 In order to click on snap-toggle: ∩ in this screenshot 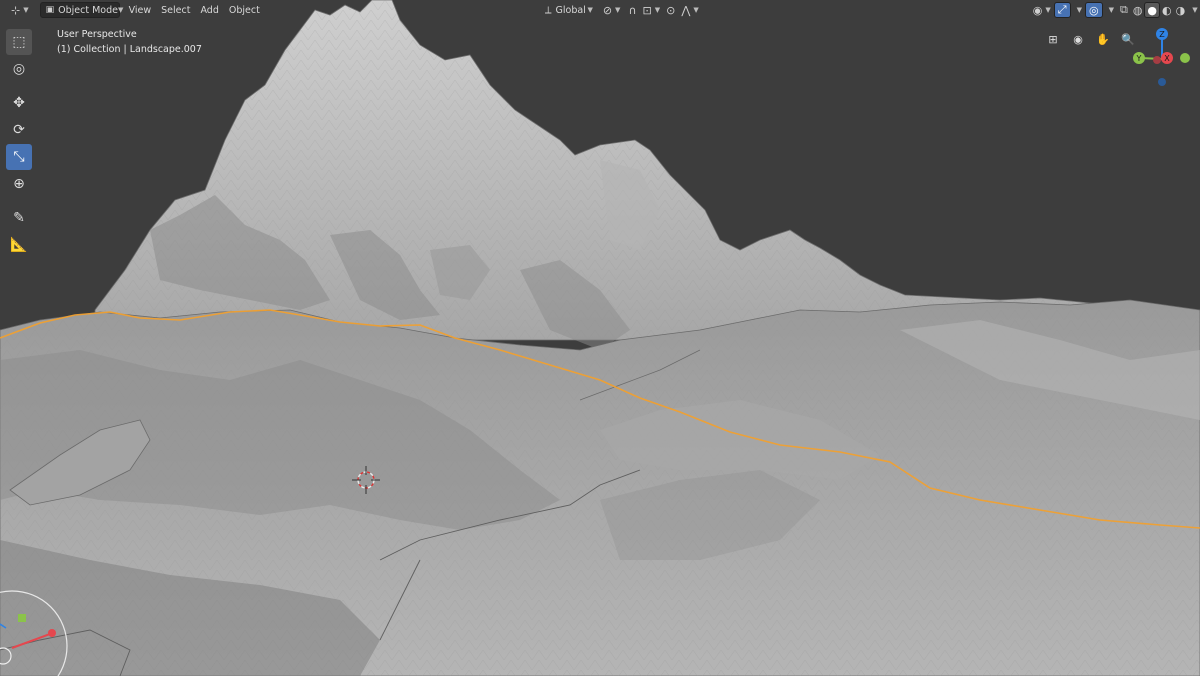, I will do `click(632, 10)`.